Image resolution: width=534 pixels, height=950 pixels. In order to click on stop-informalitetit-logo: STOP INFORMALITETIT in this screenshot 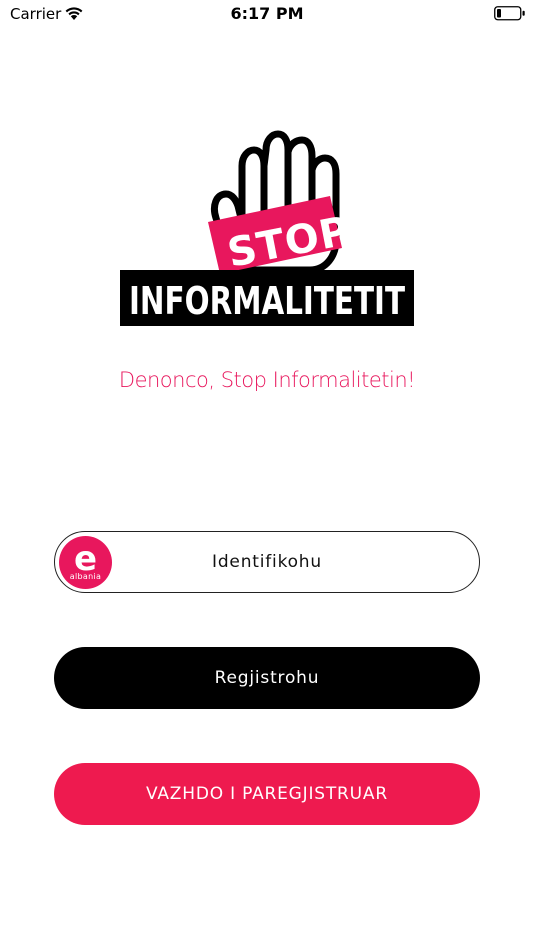, I will do `click(267, 228)`.